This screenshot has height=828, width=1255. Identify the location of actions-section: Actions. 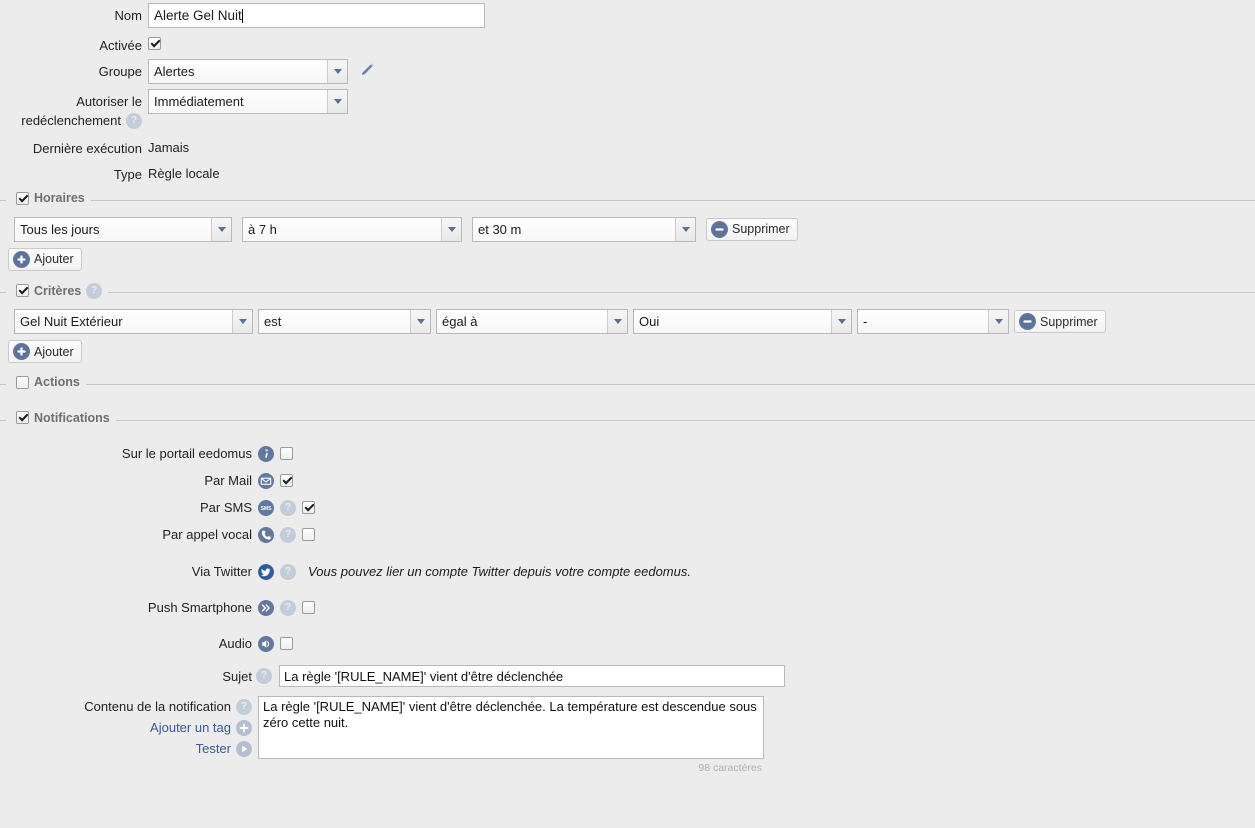
(627, 389).